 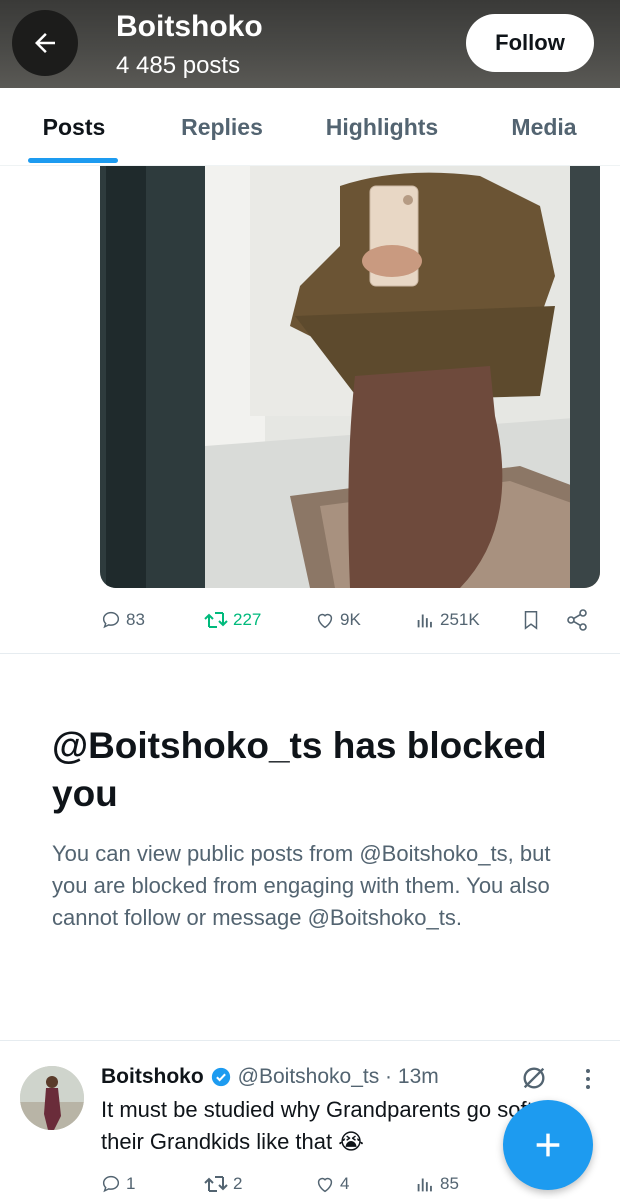 I want to click on share-icon, so click(x=577, y=620).